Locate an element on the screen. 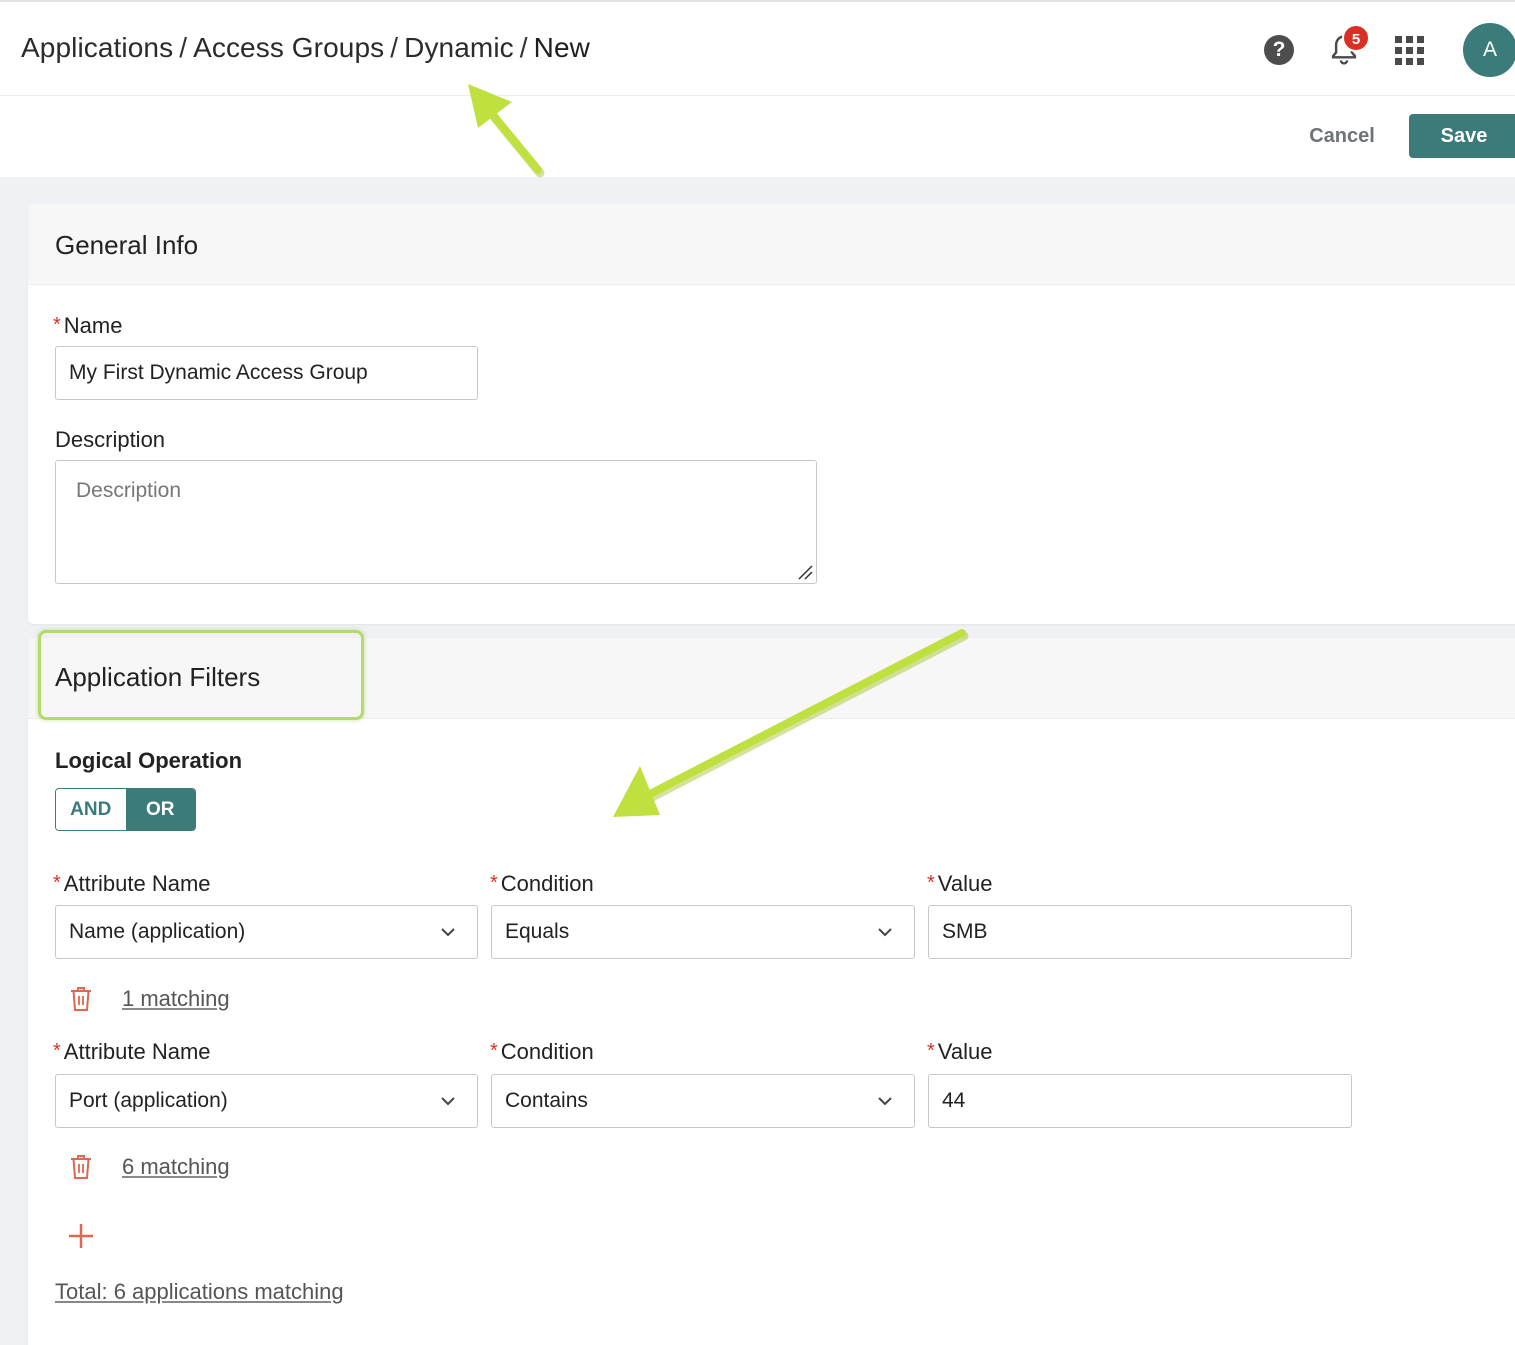  attribute-select-value: Name (application) is located at coordinates (157, 931).